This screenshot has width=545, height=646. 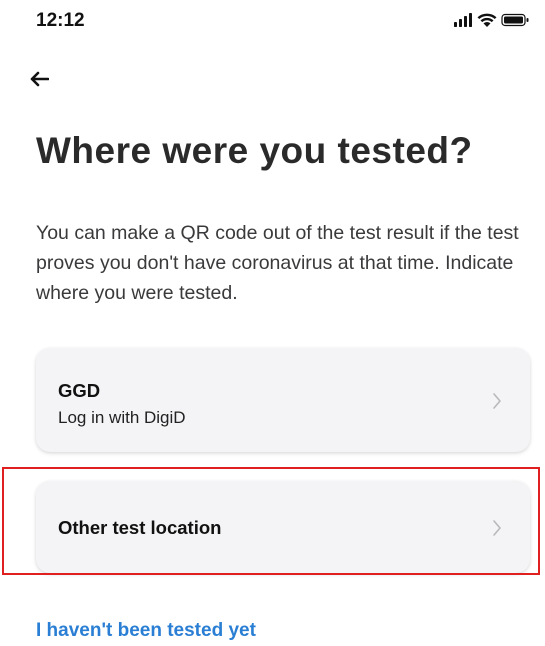 What do you see at coordinates (463, 20) in the screenshot?
I see `cellular-signal-icon` at bounding box center [463, 20].